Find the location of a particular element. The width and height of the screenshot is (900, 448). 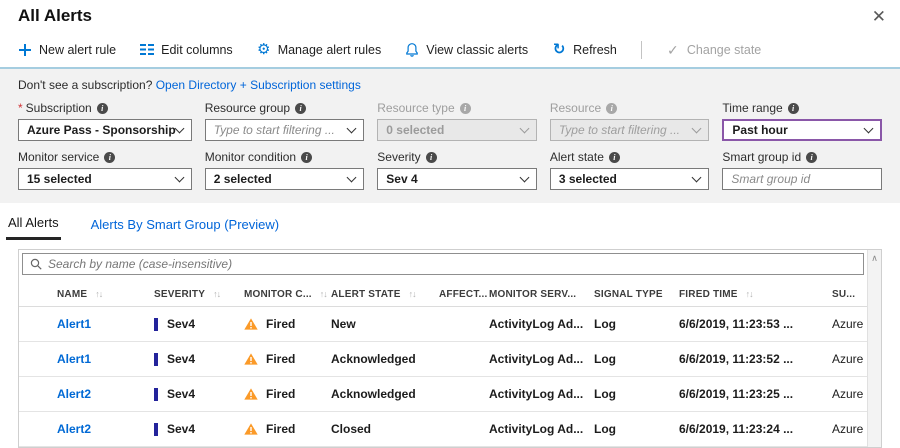

cell-signal-type: Log is located at coordinates (605, 324).